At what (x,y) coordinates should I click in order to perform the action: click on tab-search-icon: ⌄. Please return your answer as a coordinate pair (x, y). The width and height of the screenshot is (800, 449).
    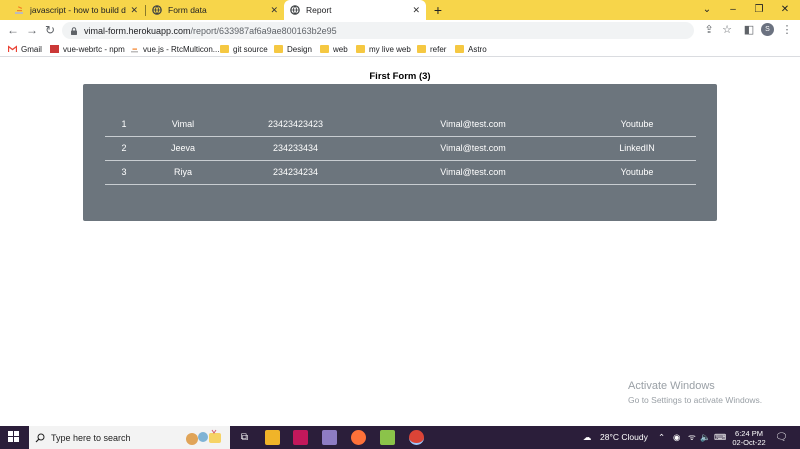
    Looking at the image, I should click on (707, 10).